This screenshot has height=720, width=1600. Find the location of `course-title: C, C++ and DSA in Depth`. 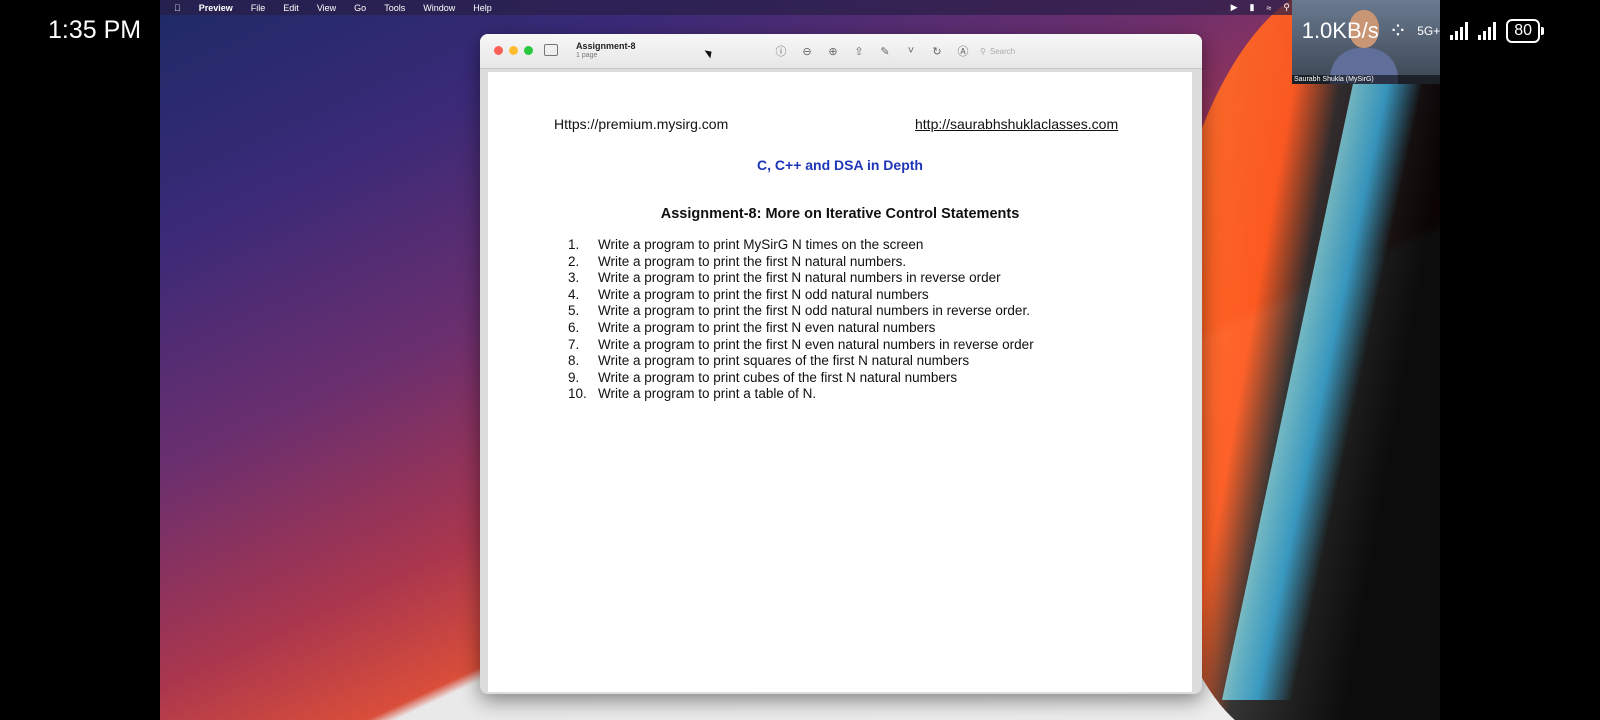

course-title: C, C++ and DSA in Depth is located at coordinates (840, 165).